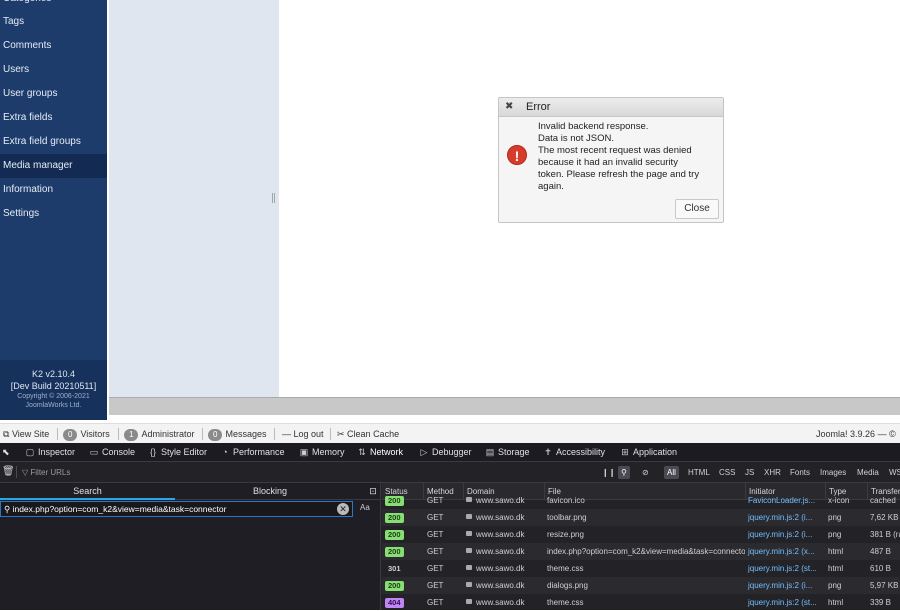  What do you see at coordinates (839, 500) in the screenshot?
I see `type-cell: x-icon` at bounding box center [839, 500].